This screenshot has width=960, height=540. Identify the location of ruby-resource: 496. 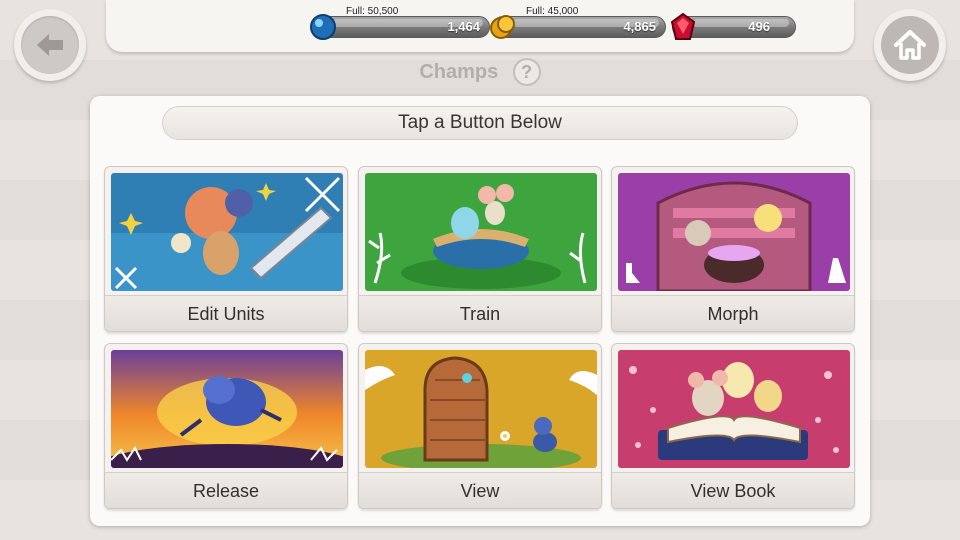
(733, 26).